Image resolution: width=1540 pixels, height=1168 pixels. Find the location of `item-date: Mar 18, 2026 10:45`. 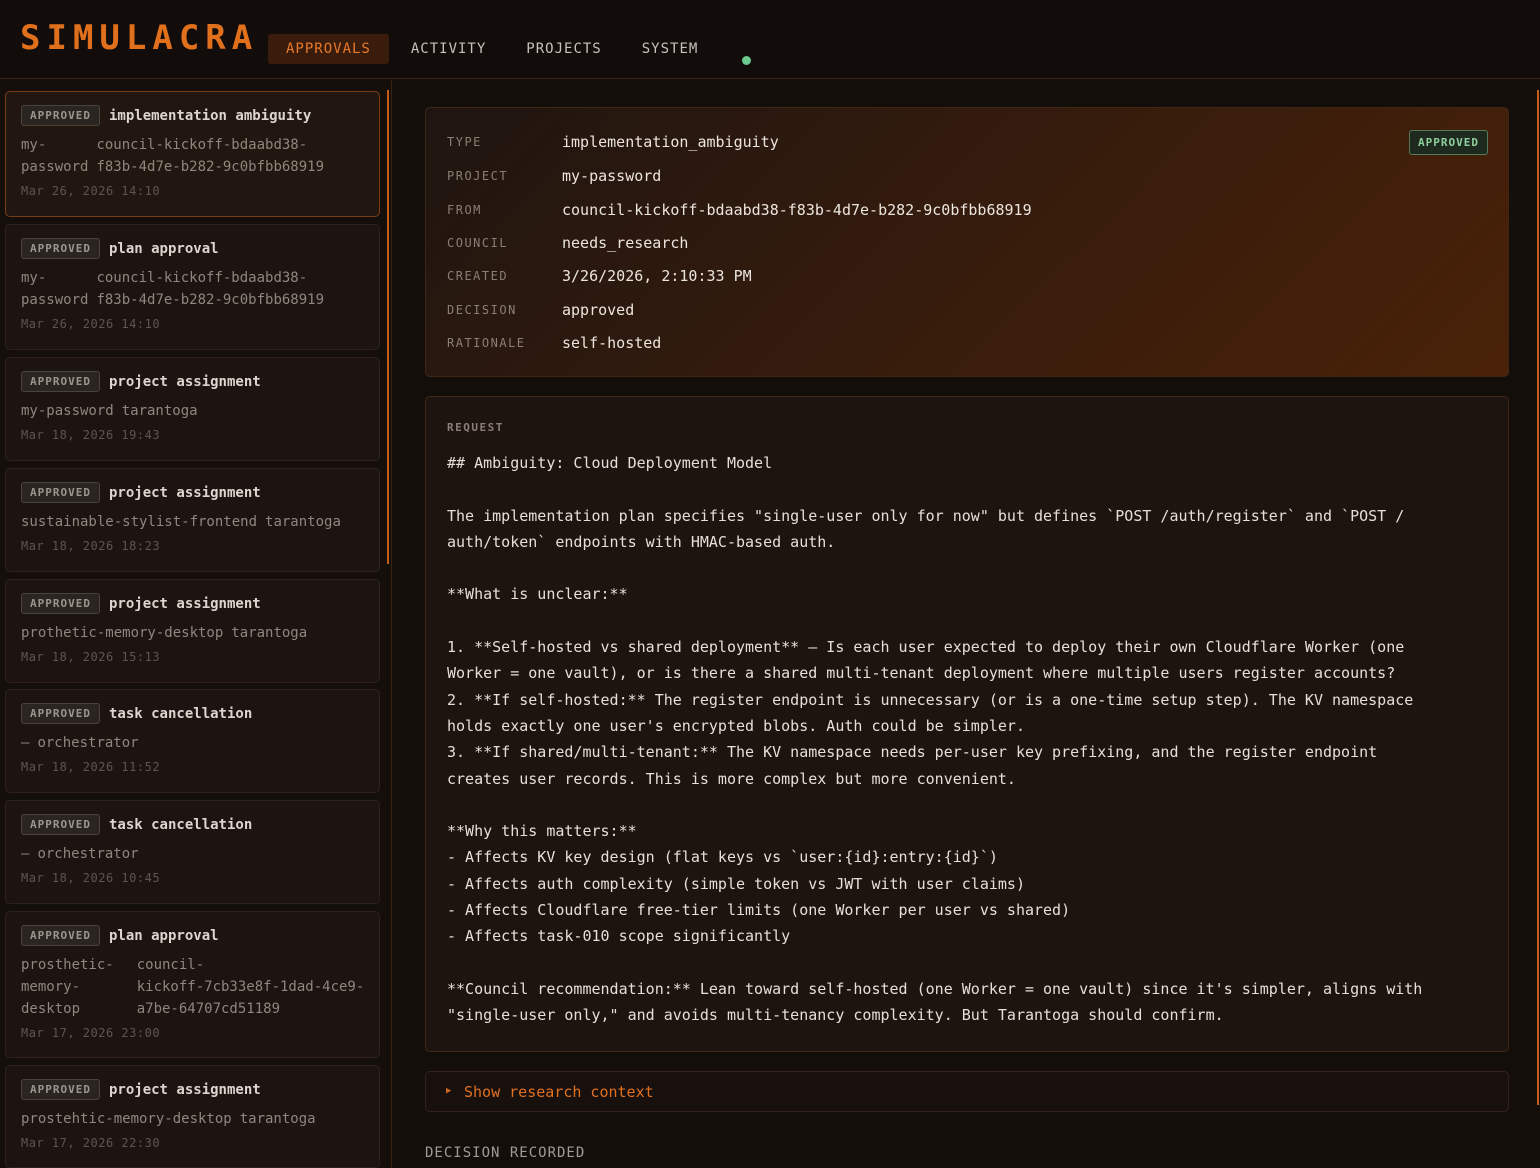

item-date: Mar 18, 2026 10:45 is located at coordinates (91, 878).